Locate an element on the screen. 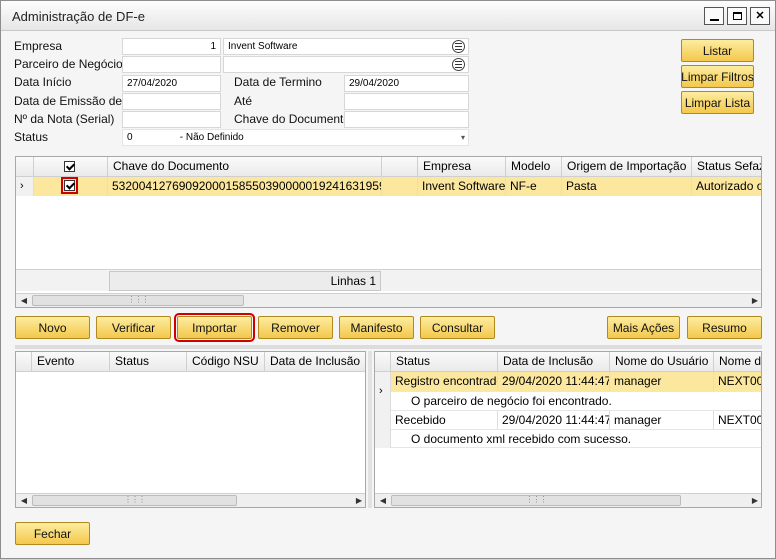  maximize-button is located at coordinates (737, 16).